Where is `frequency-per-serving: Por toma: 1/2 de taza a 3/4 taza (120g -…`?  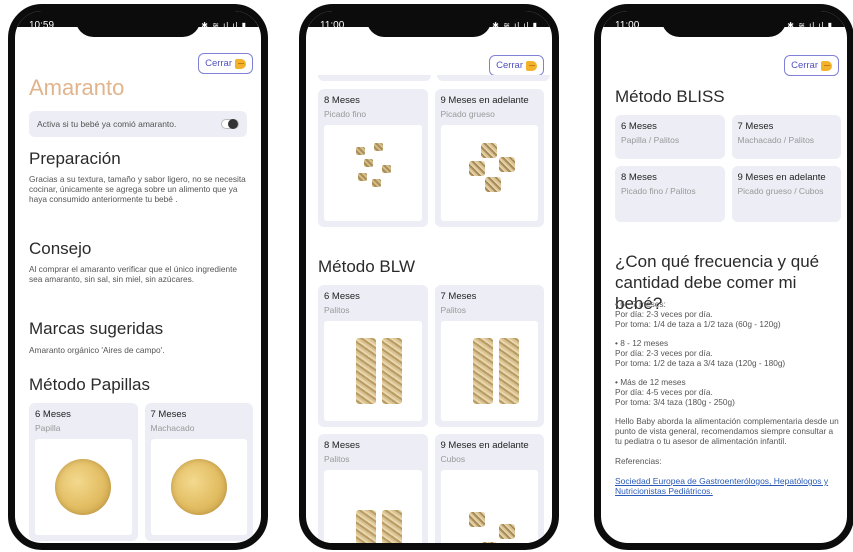 frequency-per-serving: Por toma: 1/2 de taza a 3/4 taza (120g -… is located at coordinates (700, 363).